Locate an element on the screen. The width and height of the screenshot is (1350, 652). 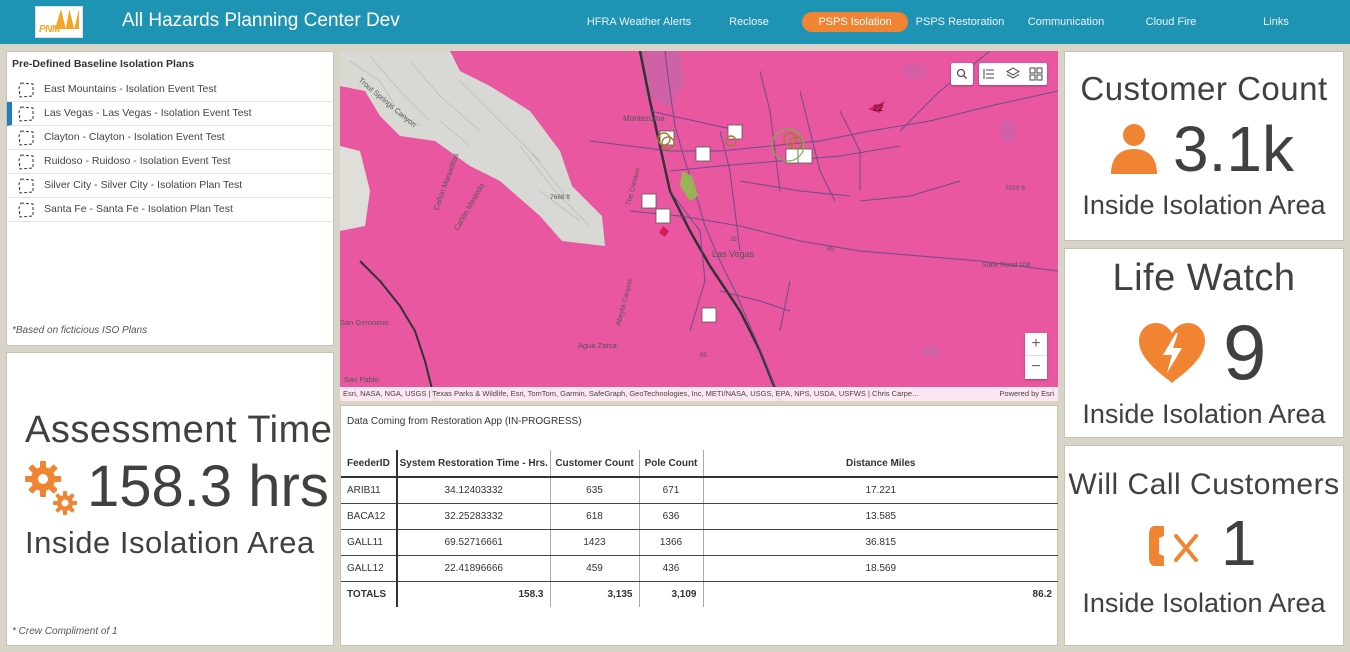
powered-by-esri: Powered by Esri is located at coordinates (1026, 394).